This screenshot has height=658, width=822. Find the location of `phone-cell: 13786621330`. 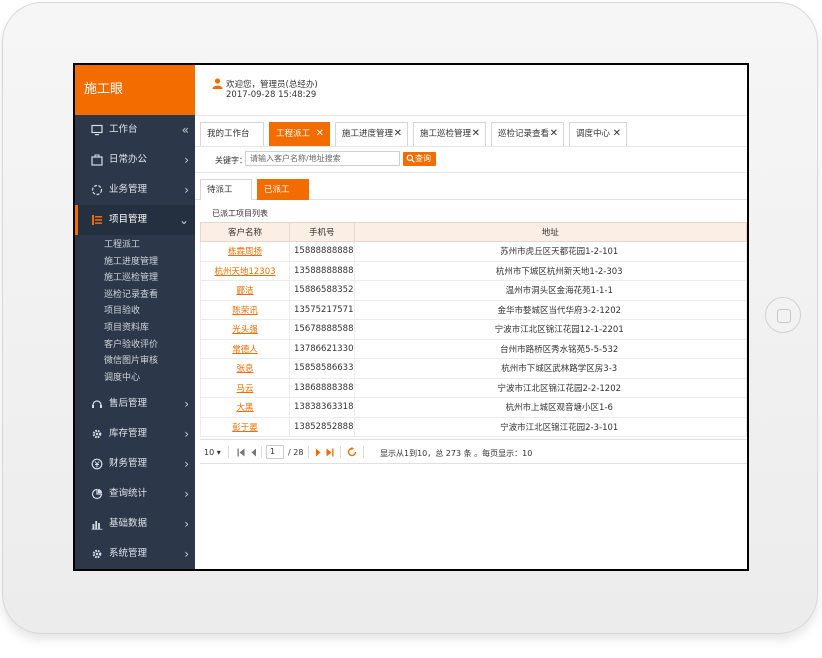

phone-cell: 13786621330 is located at coordinates (322, 349).